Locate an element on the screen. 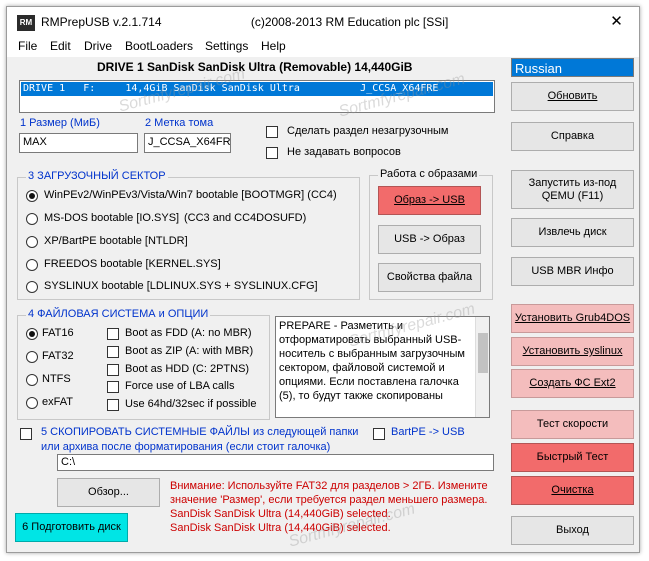 Image resolution: width=649 pixels, height=561 pixels. language-select: Russian is located at coordinates (572, 67).